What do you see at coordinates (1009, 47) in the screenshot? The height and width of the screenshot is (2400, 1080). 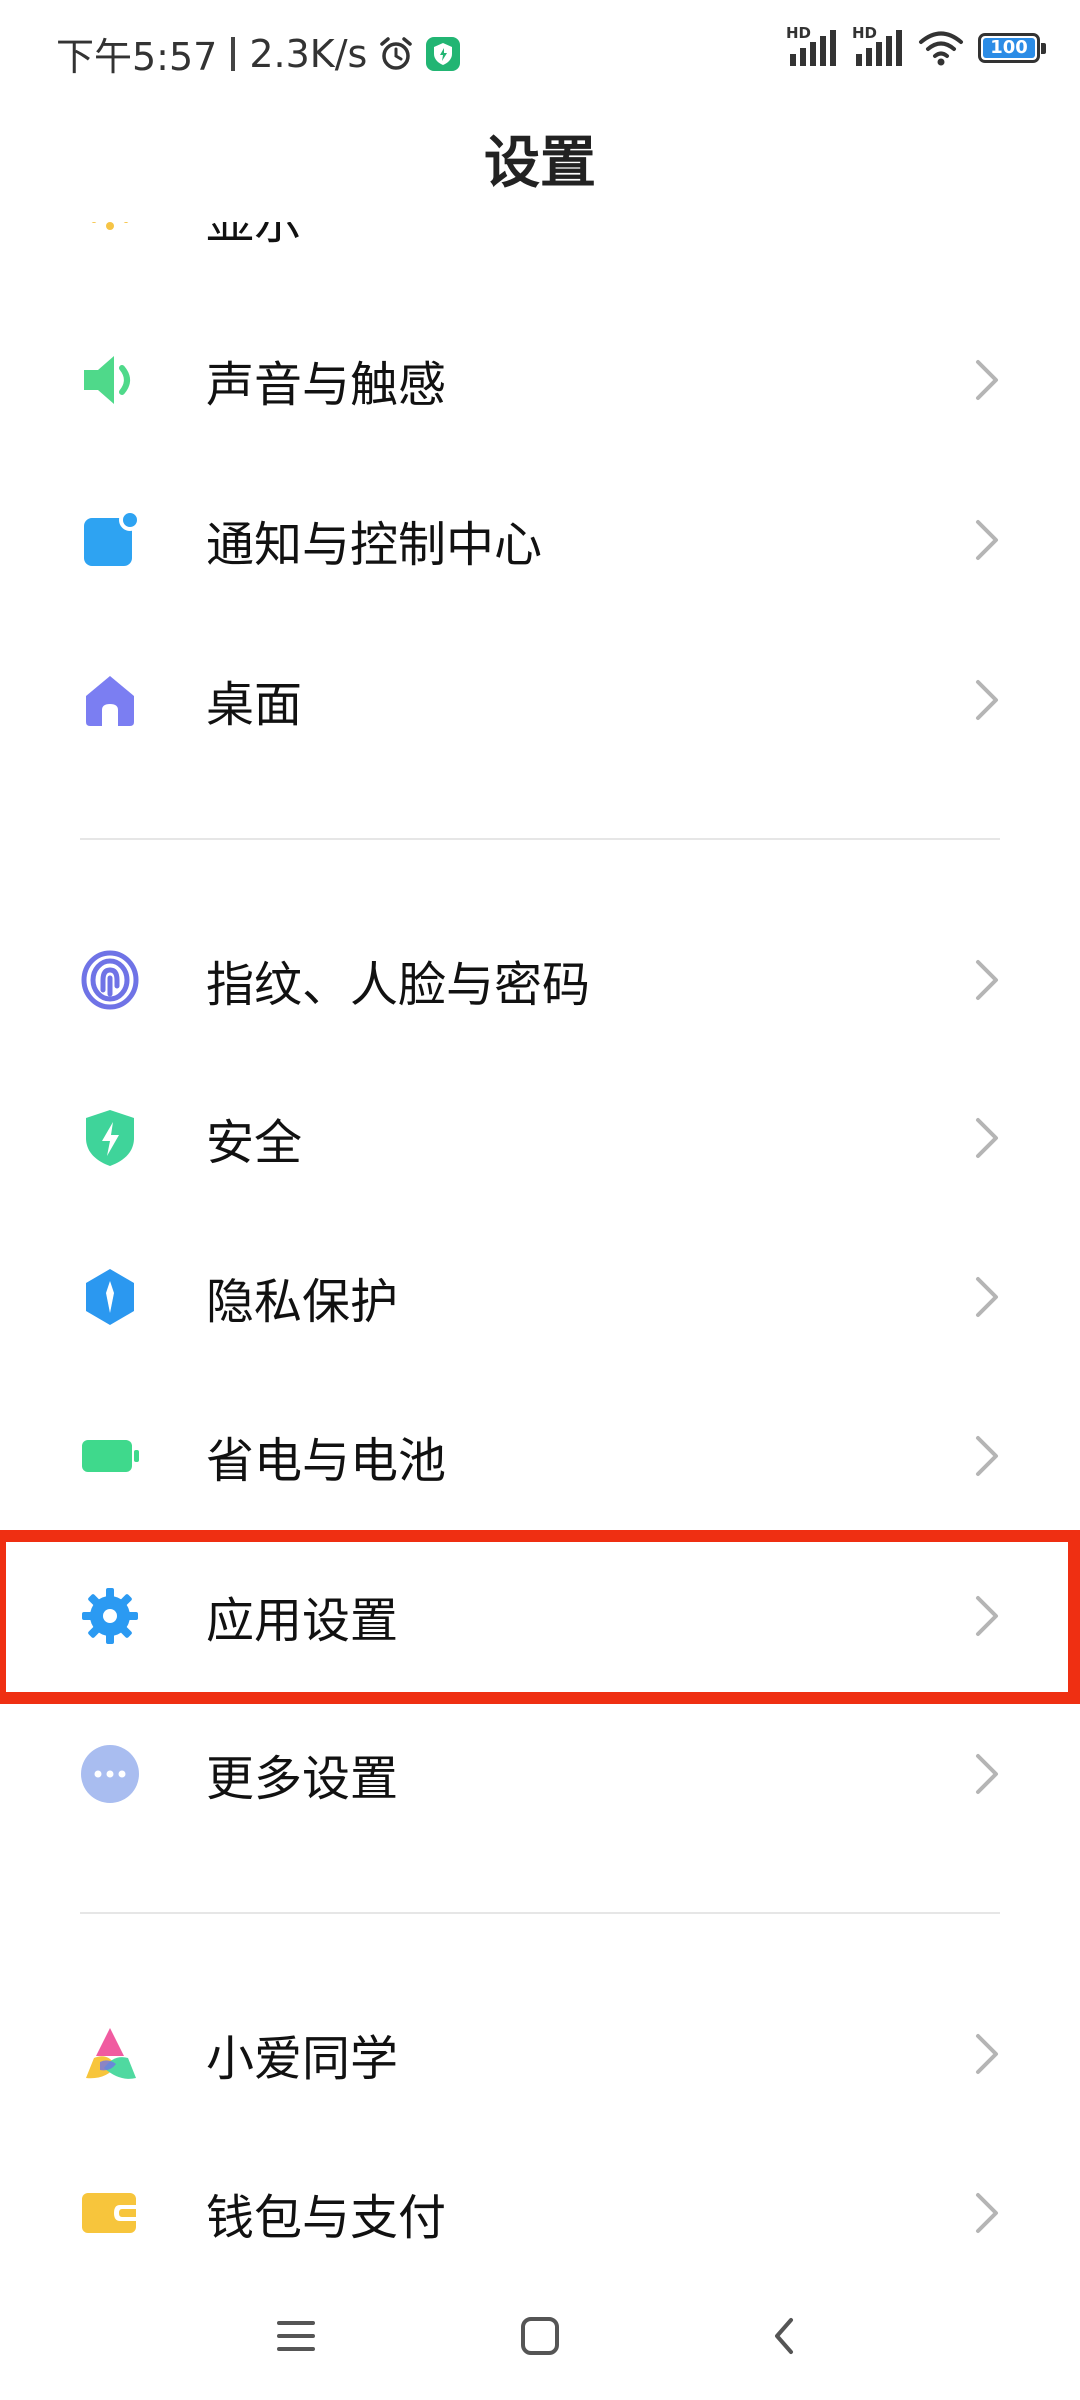 I see `battery-level: 100` at bounding box center [1009, 47].